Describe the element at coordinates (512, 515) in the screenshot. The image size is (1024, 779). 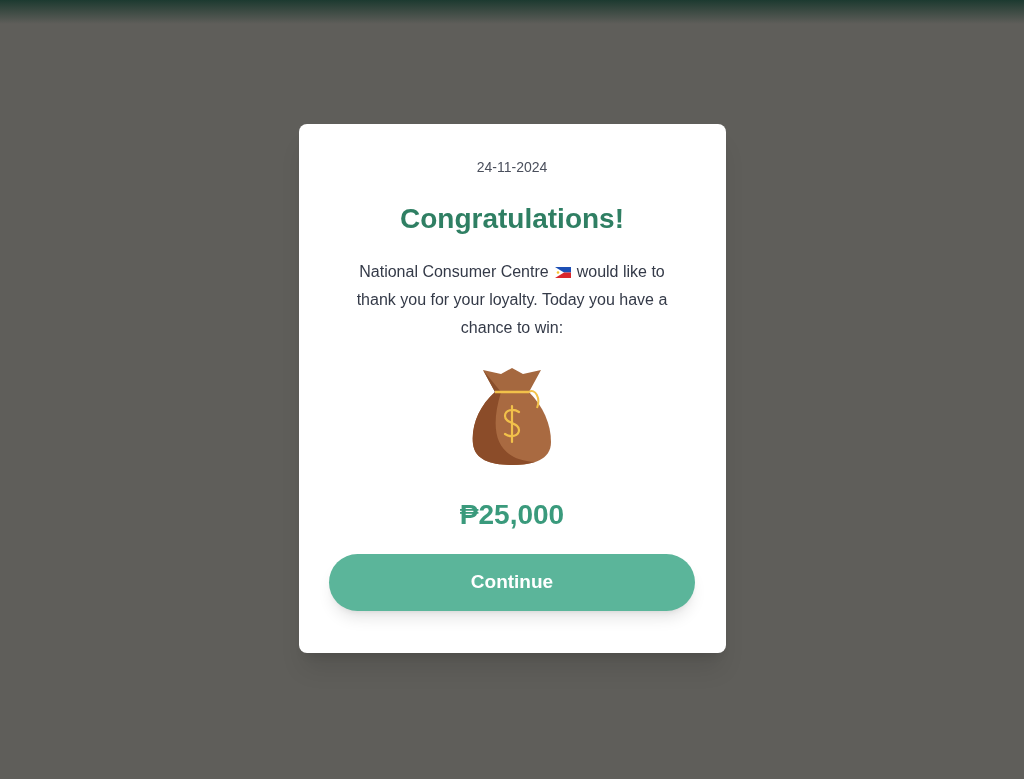
I see `prize-amount: ₱25,000` at that location.